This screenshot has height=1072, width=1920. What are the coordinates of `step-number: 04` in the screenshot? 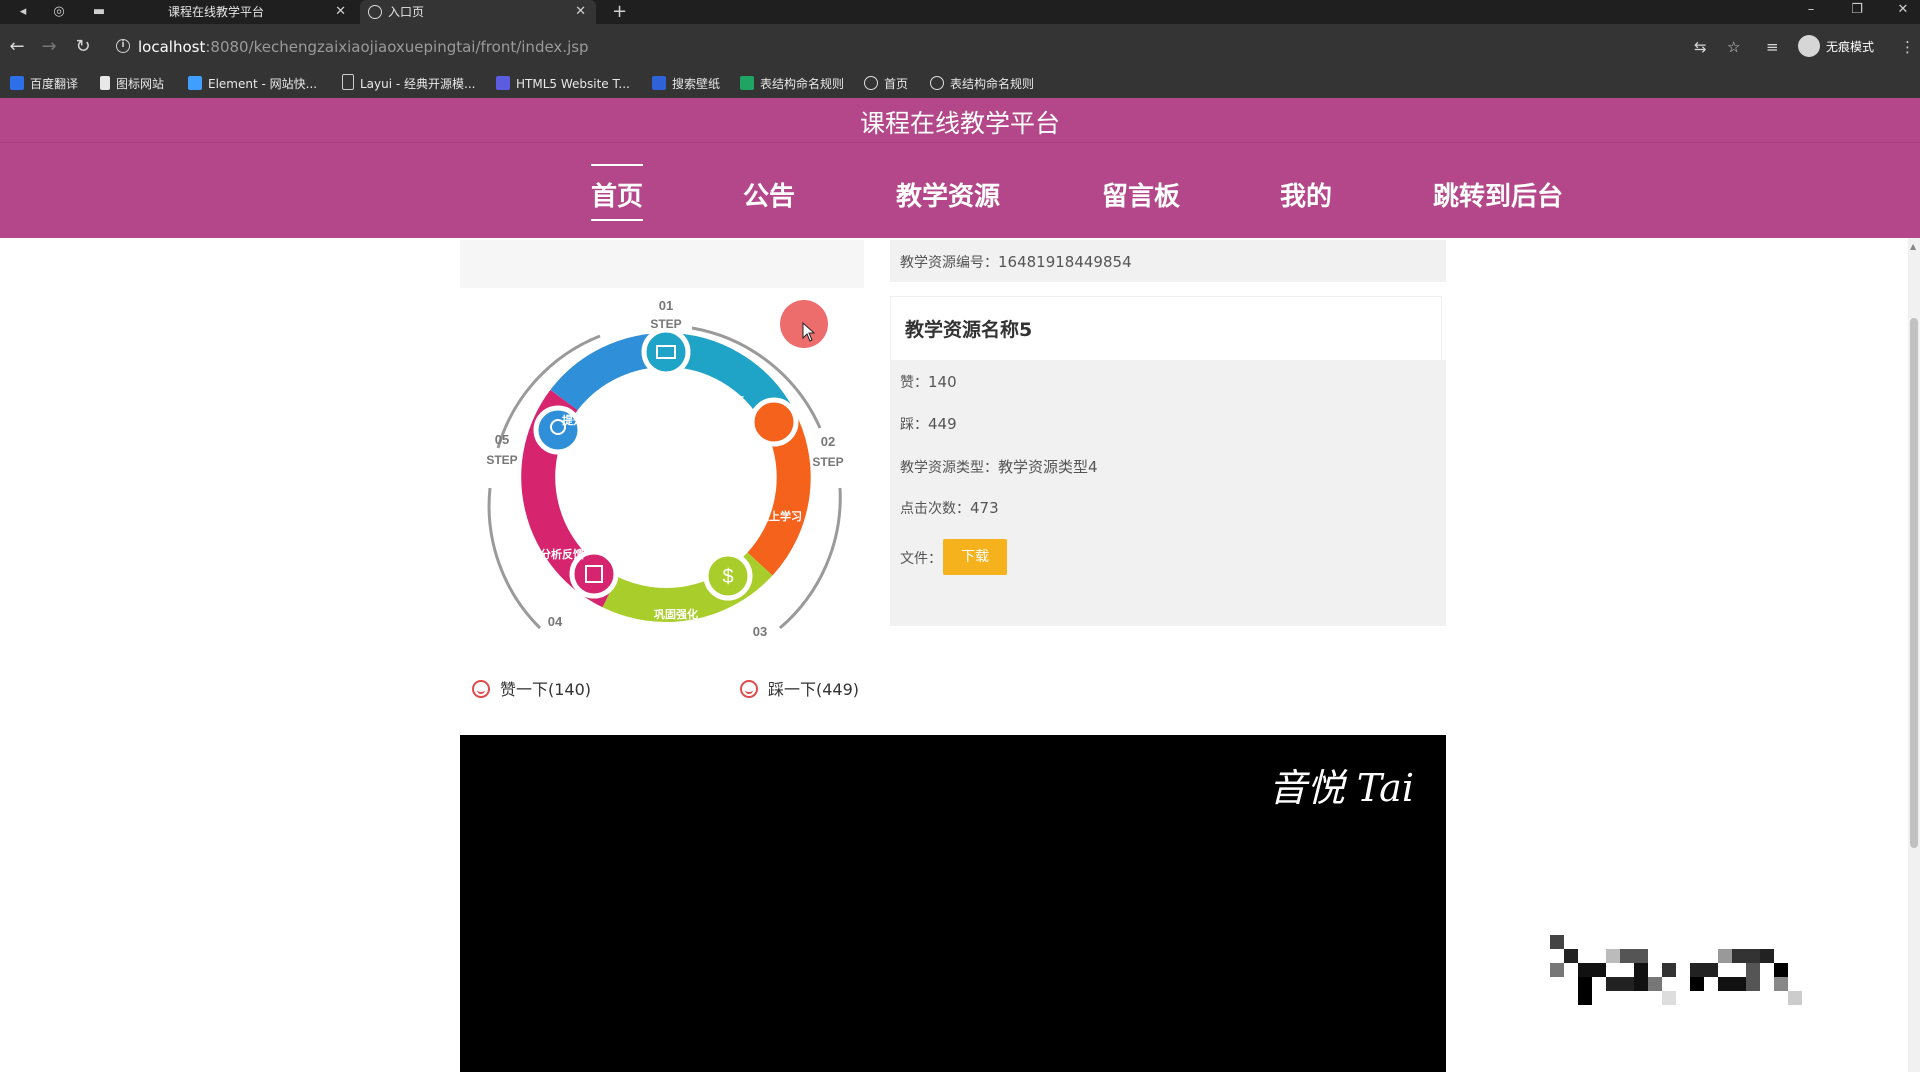 It's located at (555, 621).